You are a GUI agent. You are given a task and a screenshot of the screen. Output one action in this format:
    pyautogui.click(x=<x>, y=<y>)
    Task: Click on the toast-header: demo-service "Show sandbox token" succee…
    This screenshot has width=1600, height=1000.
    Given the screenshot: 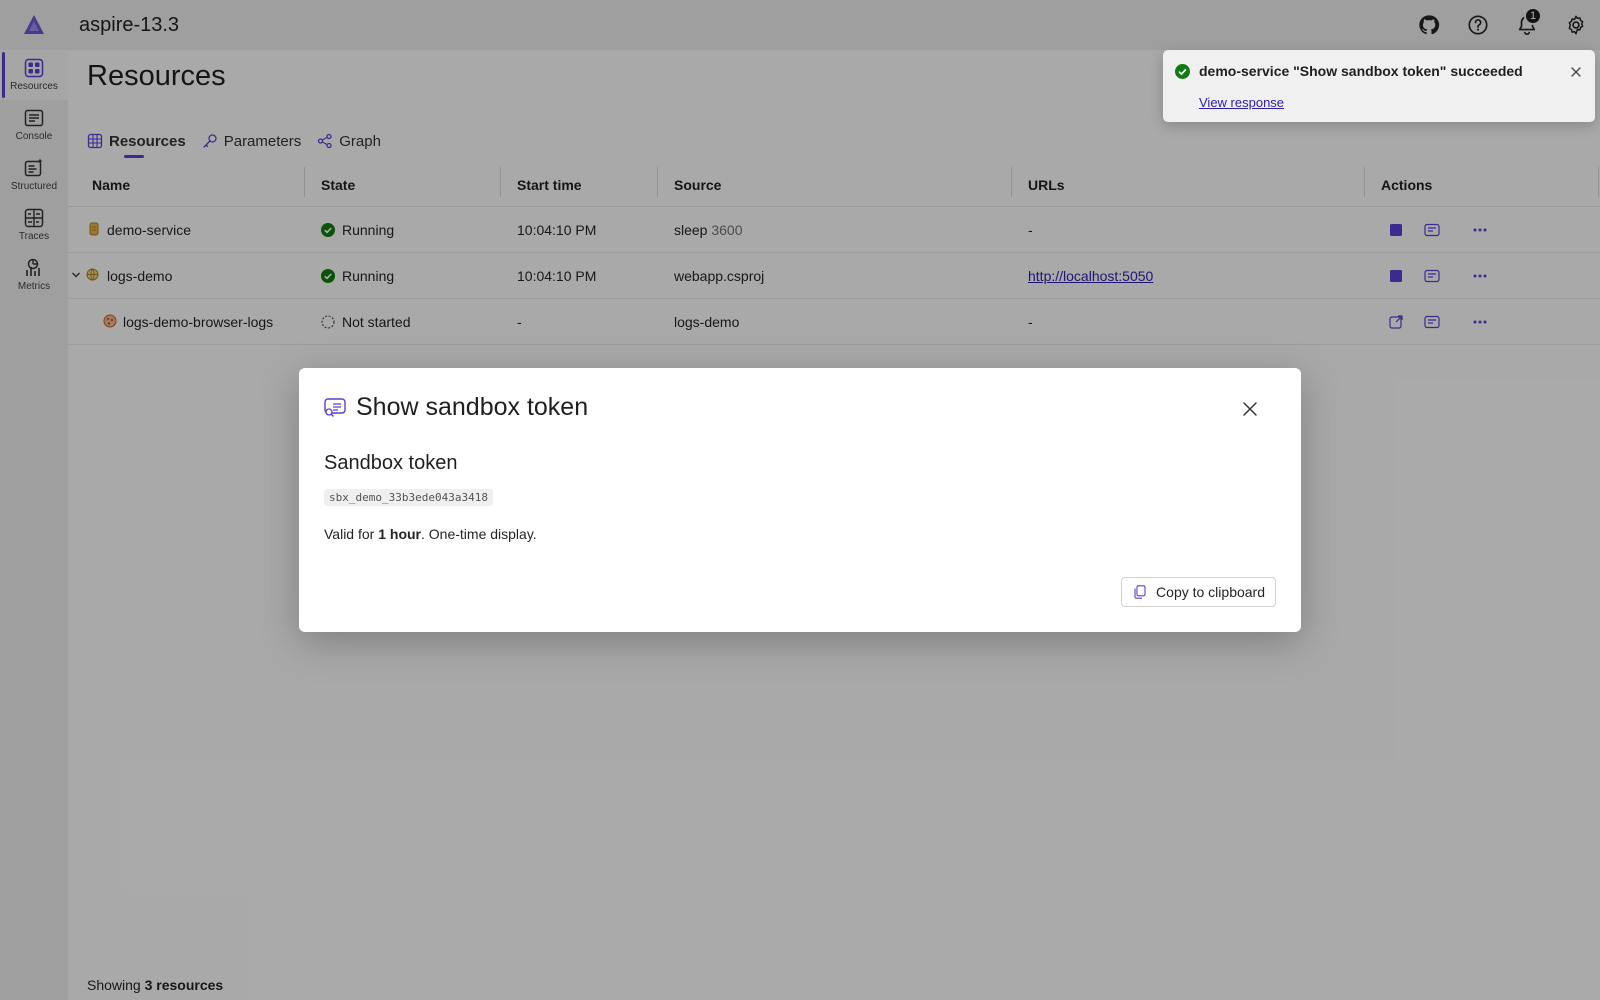 What is the action you would take?
    pyautogui.click(x=1349, y=71)
    